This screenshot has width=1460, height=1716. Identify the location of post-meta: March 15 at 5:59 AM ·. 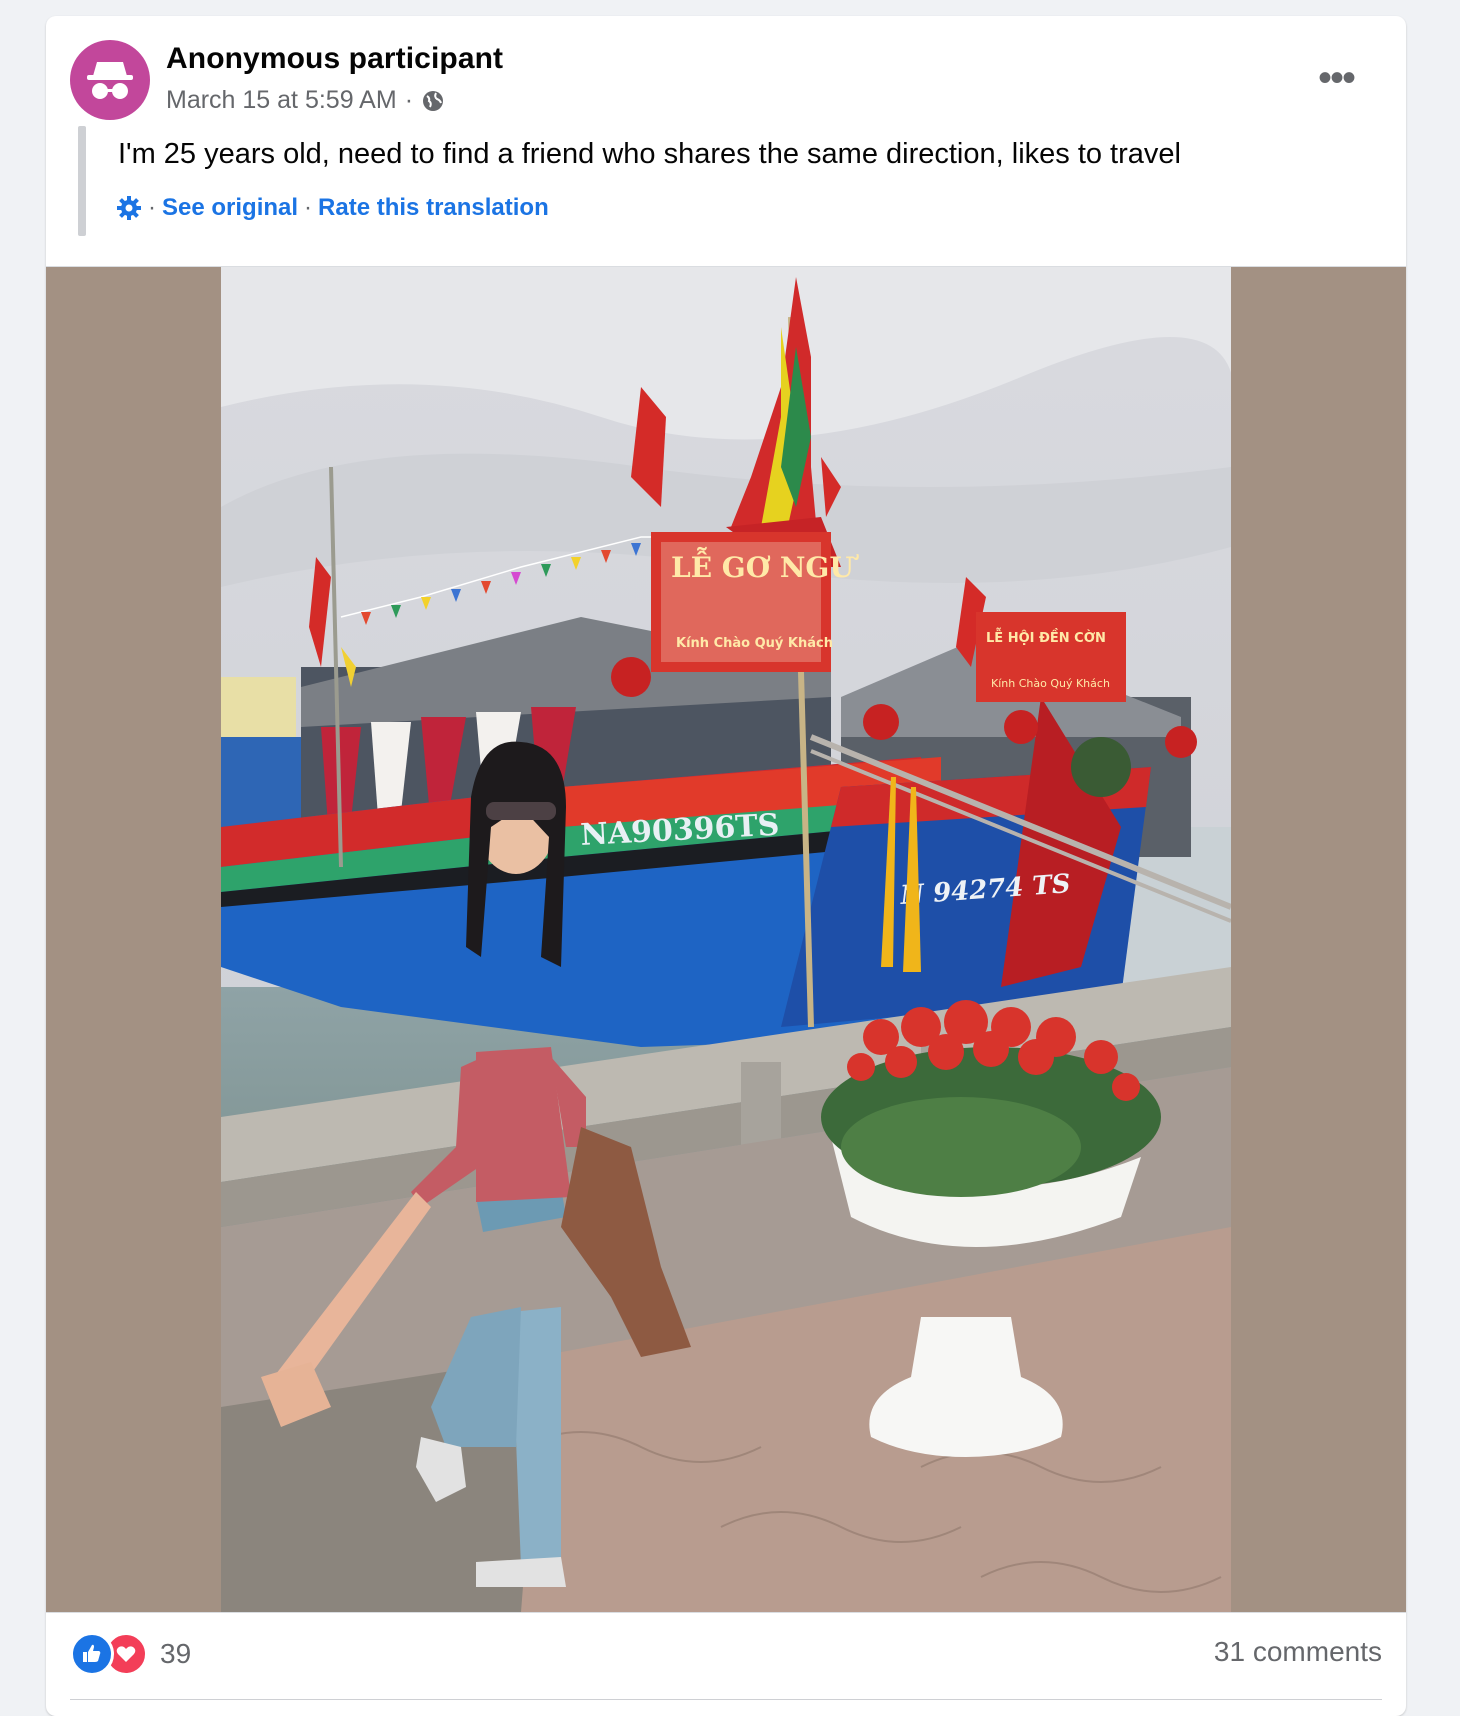
(305, 100).